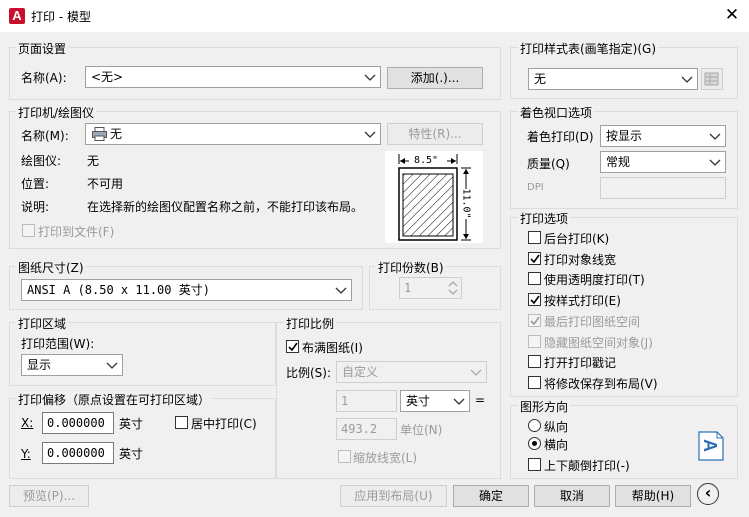 The width and height of the screenshot is (749, 517). What do you see at coordinates (556, 427) in the screenshot?
I see `portrait-label: 纵向` at bounding box center [556, 427].